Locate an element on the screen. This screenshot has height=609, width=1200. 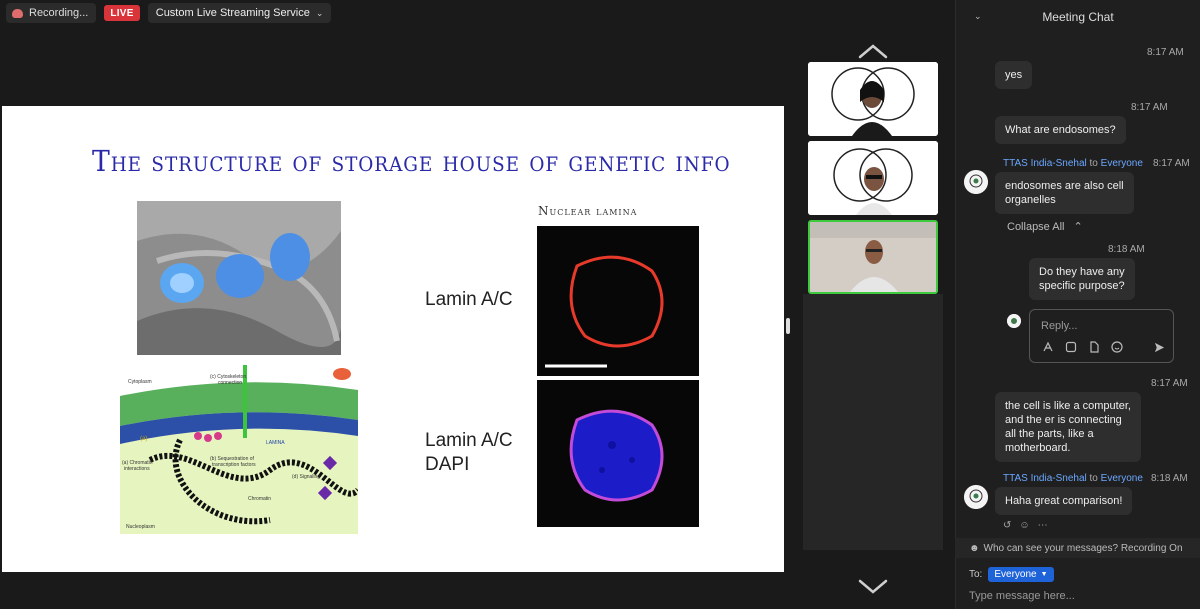
empty-participant-area is located at coordinates (873, 422).